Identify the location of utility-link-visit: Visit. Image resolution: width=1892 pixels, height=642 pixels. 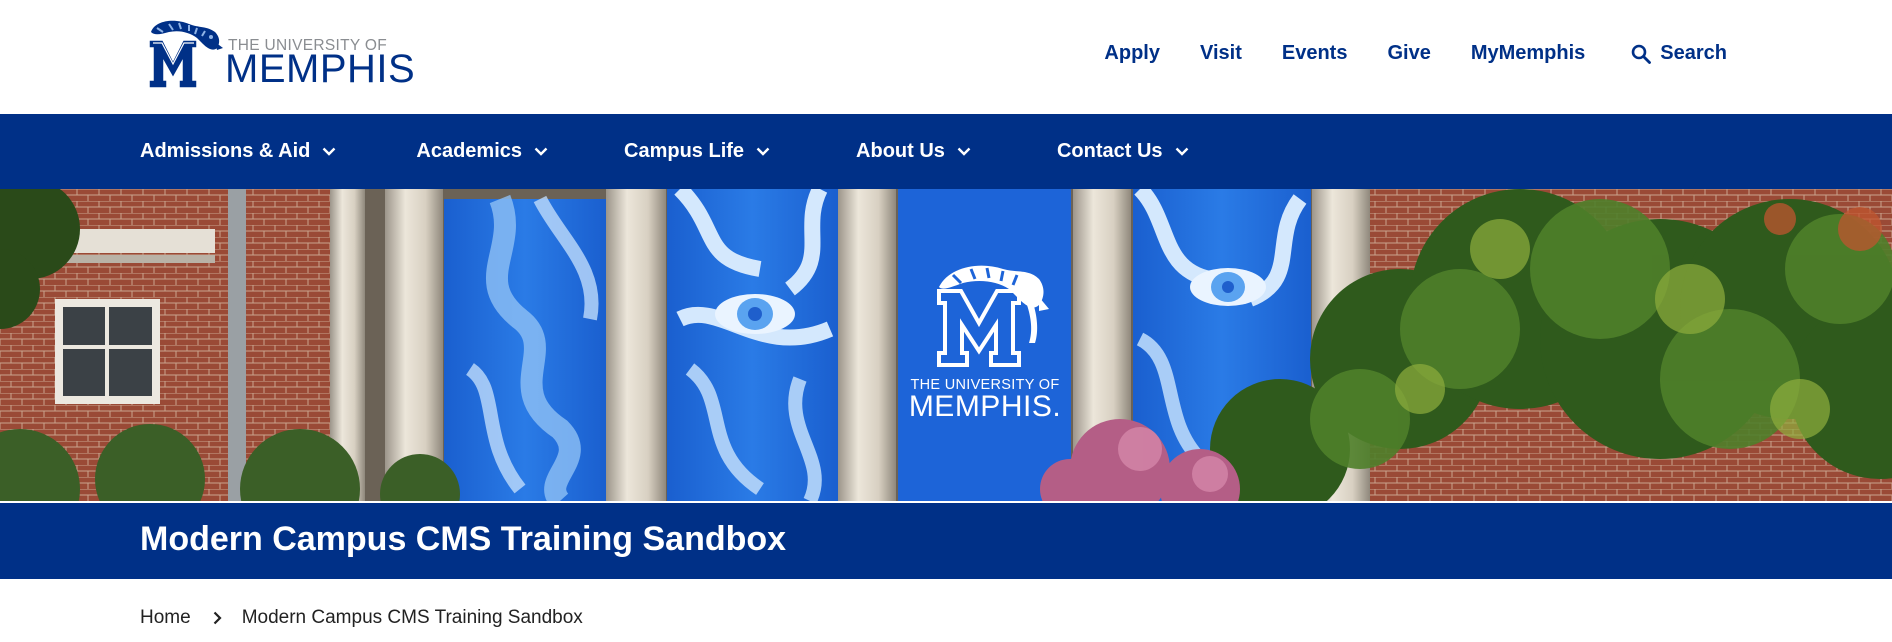
(1221, 53).